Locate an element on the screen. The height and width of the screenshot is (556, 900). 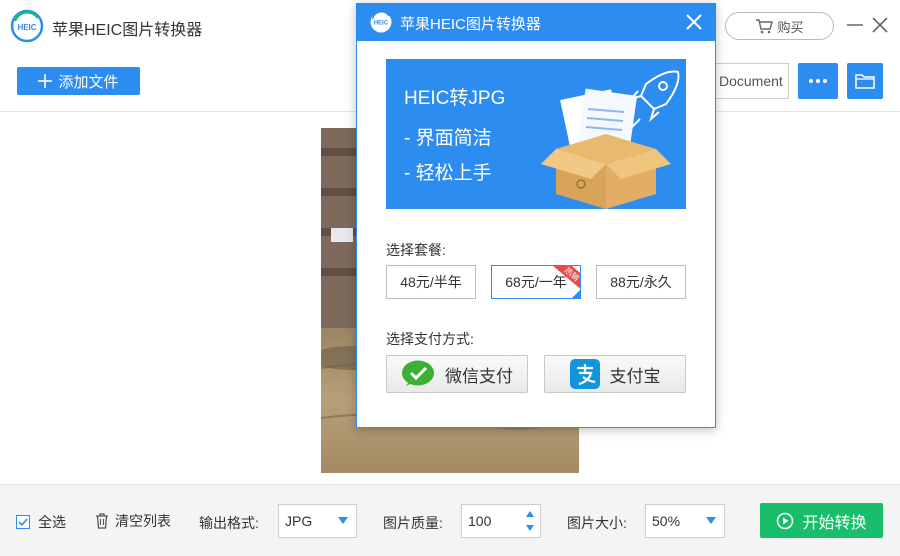
plan-label: 选择套餐: is located at coordinates (416, 250).